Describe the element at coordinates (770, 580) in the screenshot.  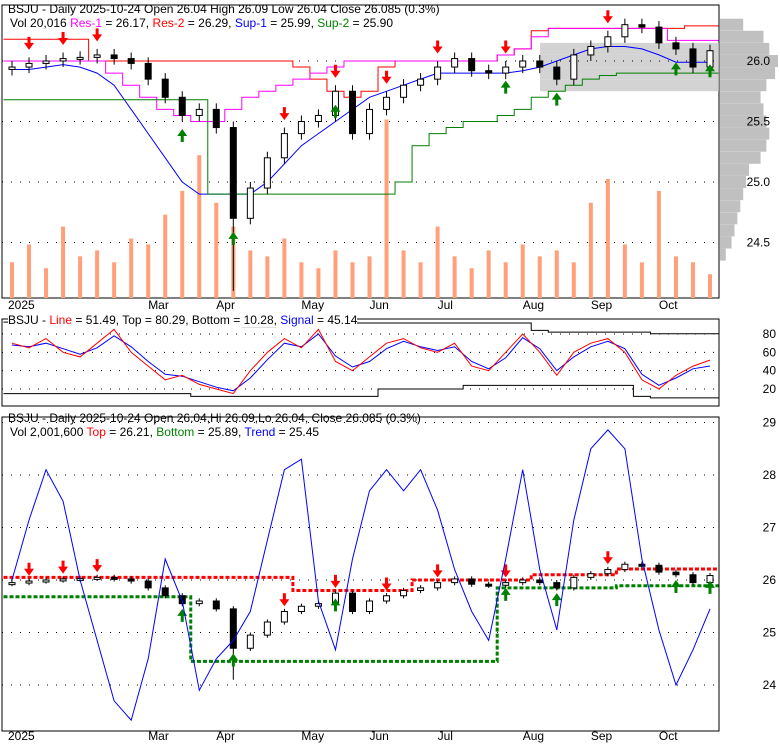
I see `trend-tick-label: 26` at that location.